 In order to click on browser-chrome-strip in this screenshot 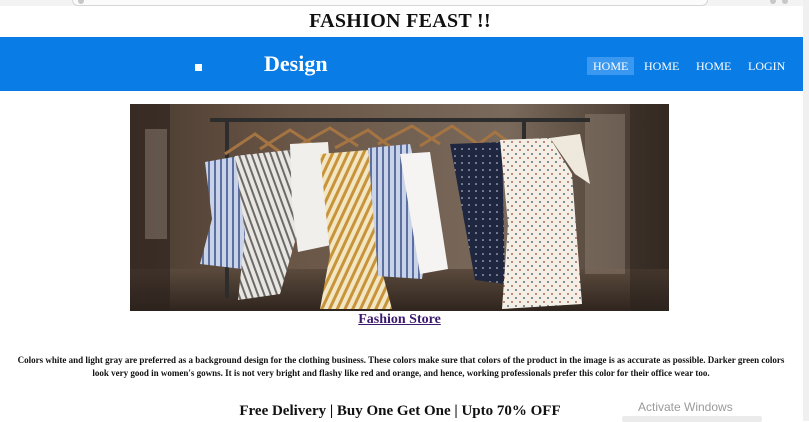, I will do `click(404, 3)`.